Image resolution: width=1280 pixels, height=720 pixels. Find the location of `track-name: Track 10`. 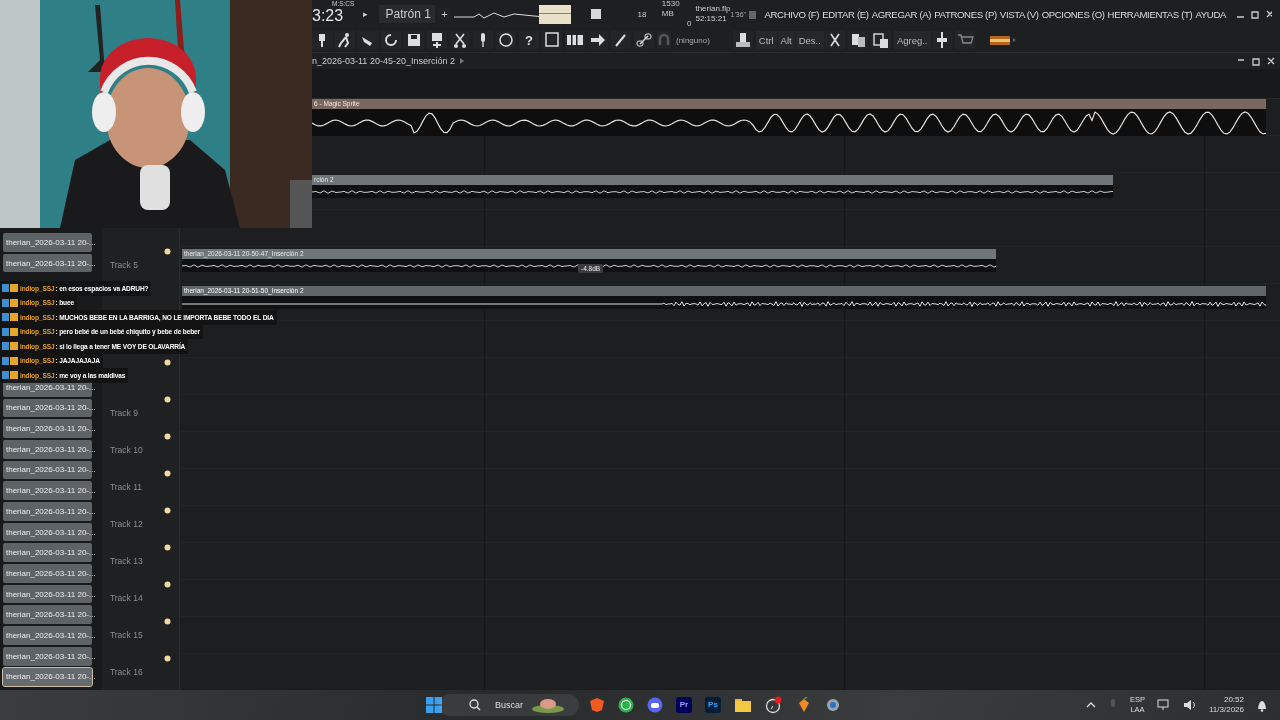

track-name: Track 10 is located at coordinates (126, 450).